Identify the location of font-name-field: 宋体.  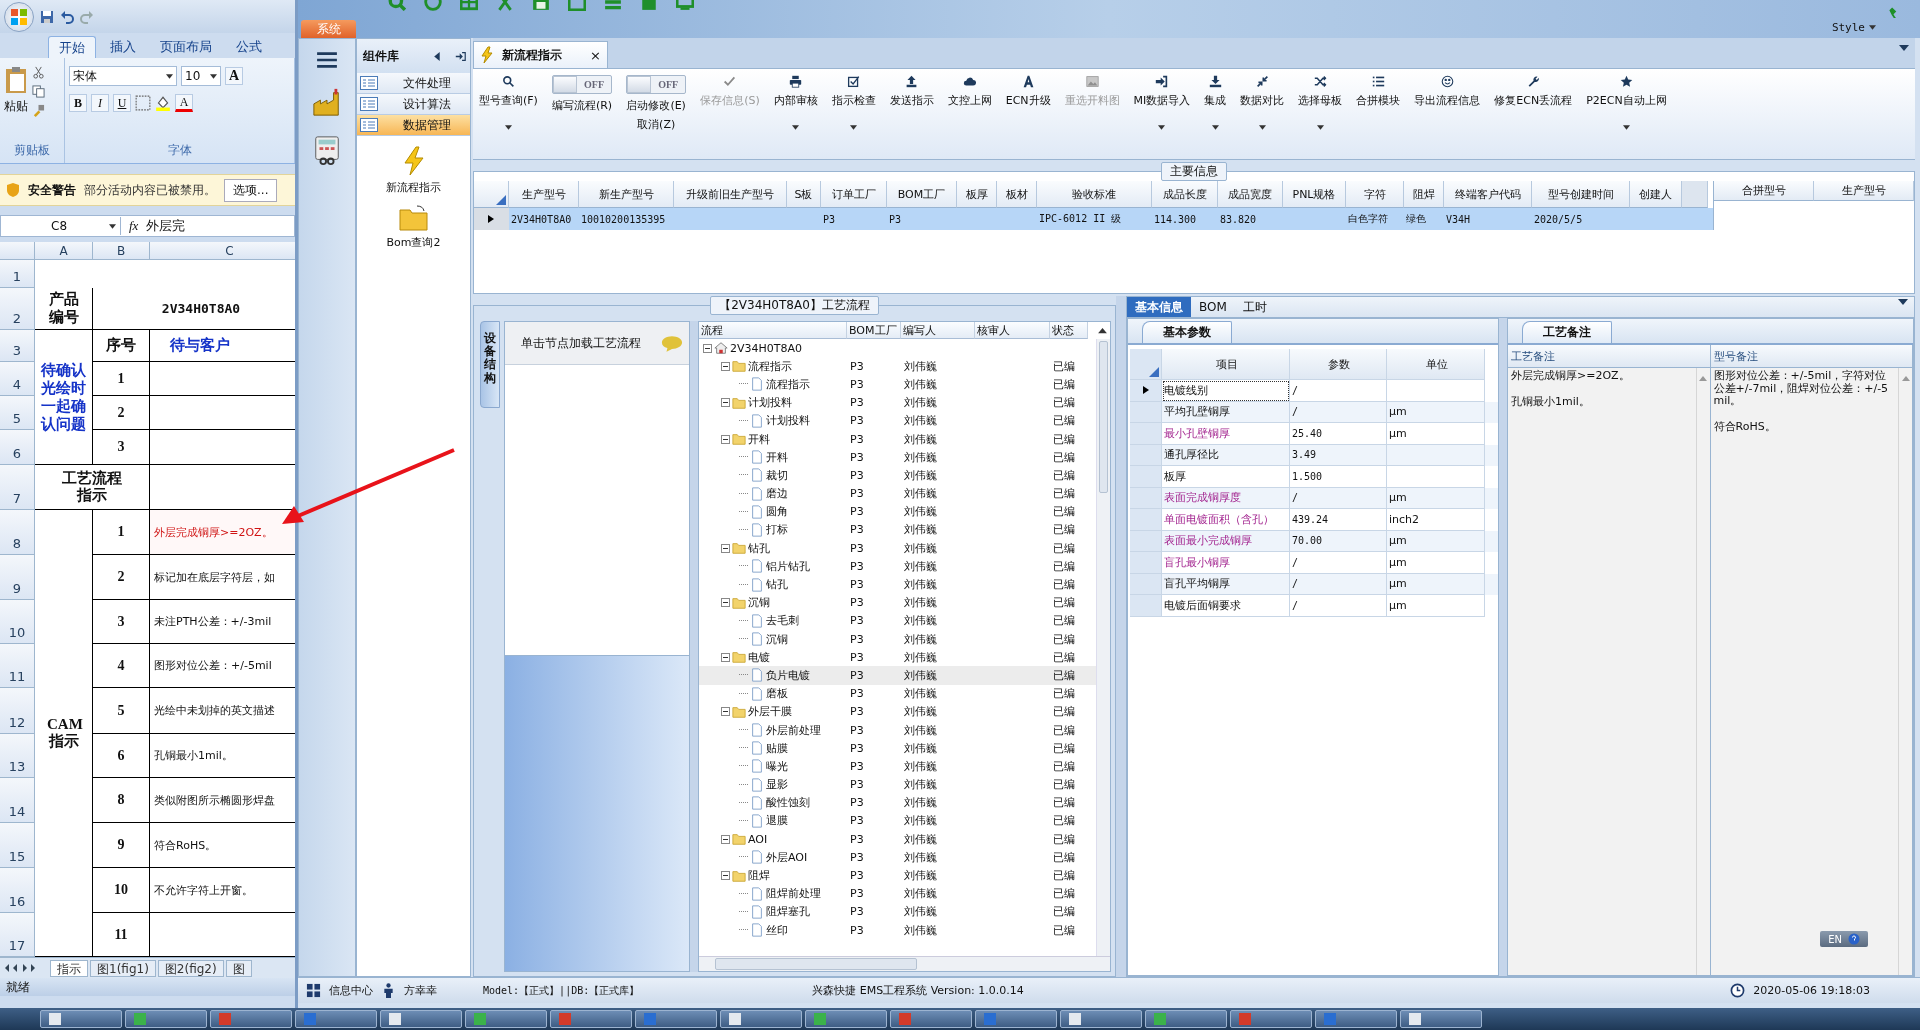
(123, 76).